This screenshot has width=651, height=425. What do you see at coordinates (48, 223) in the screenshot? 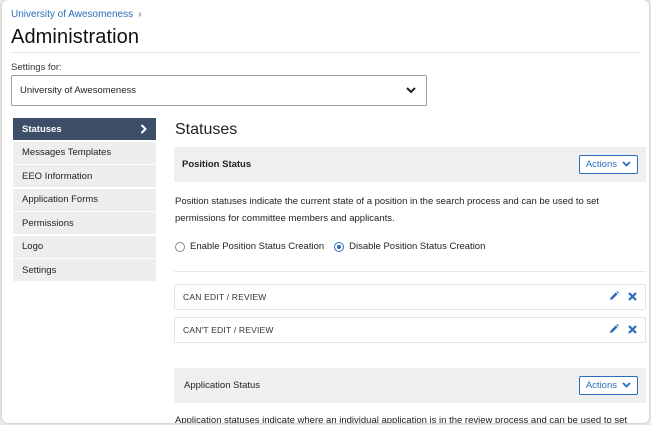
I see `sidebar-item-label: Permissions` at bounding box center [48, 223].